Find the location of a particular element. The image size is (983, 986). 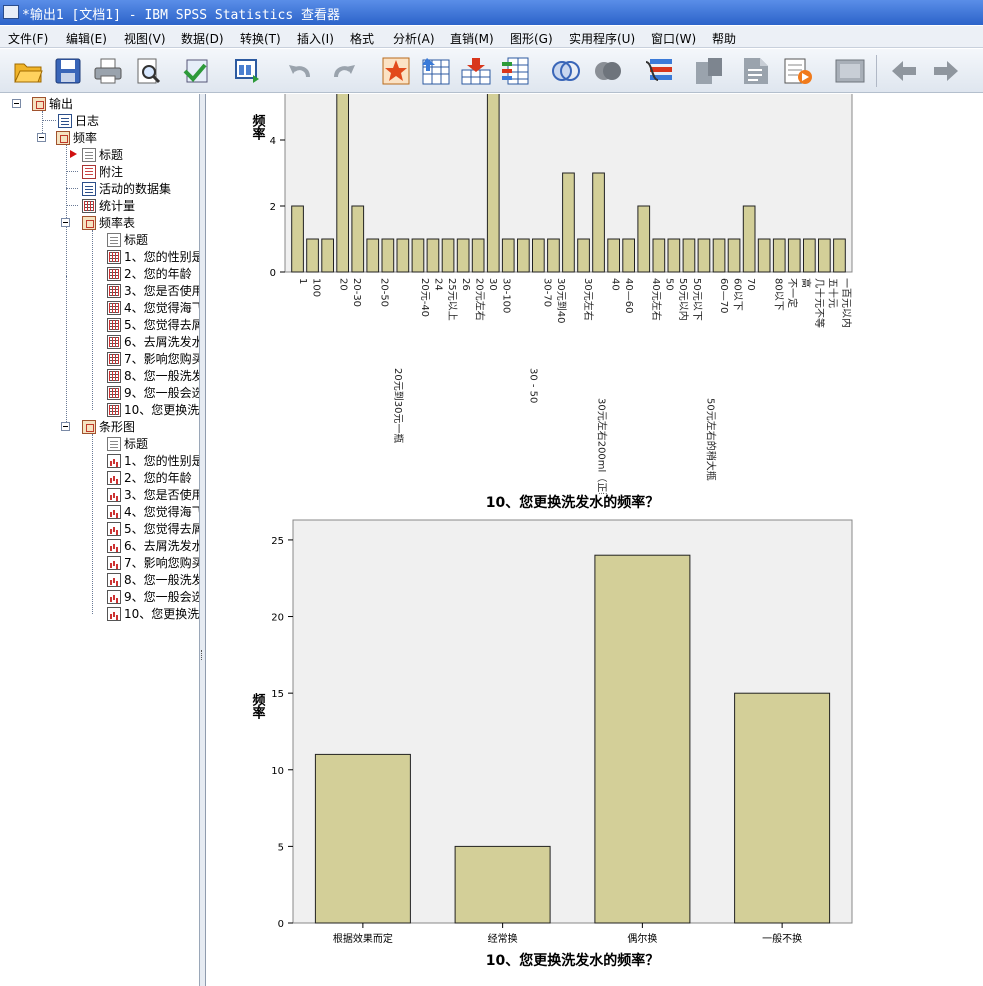

chart-title: 10、您更换洗发水的频率？ is located at coordinates (572, 502).